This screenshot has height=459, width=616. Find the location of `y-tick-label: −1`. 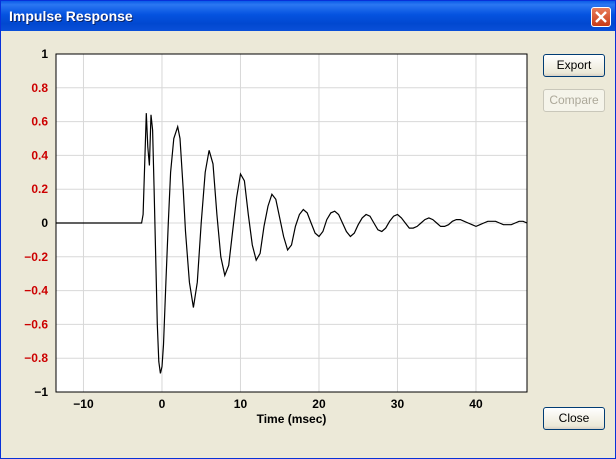

y-tick-label: −1 is located at coordinates (41, 392).